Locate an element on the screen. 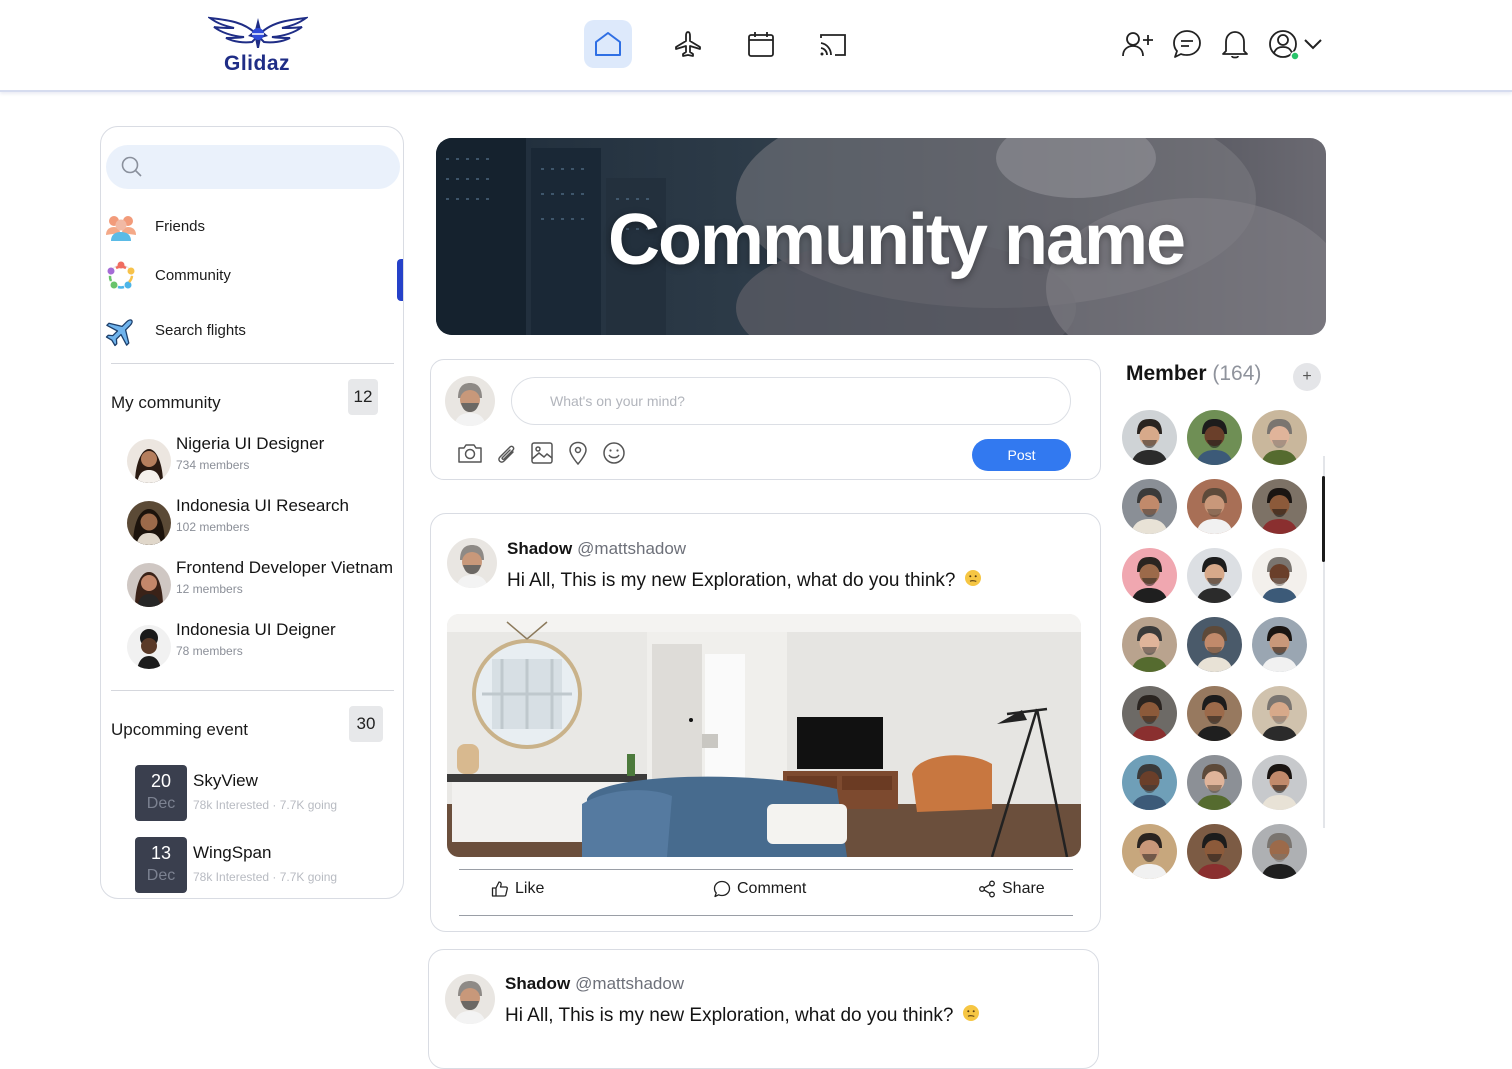 This screenshot has width=1512, height=1069. share-icon is located at coordinates (987, 889).